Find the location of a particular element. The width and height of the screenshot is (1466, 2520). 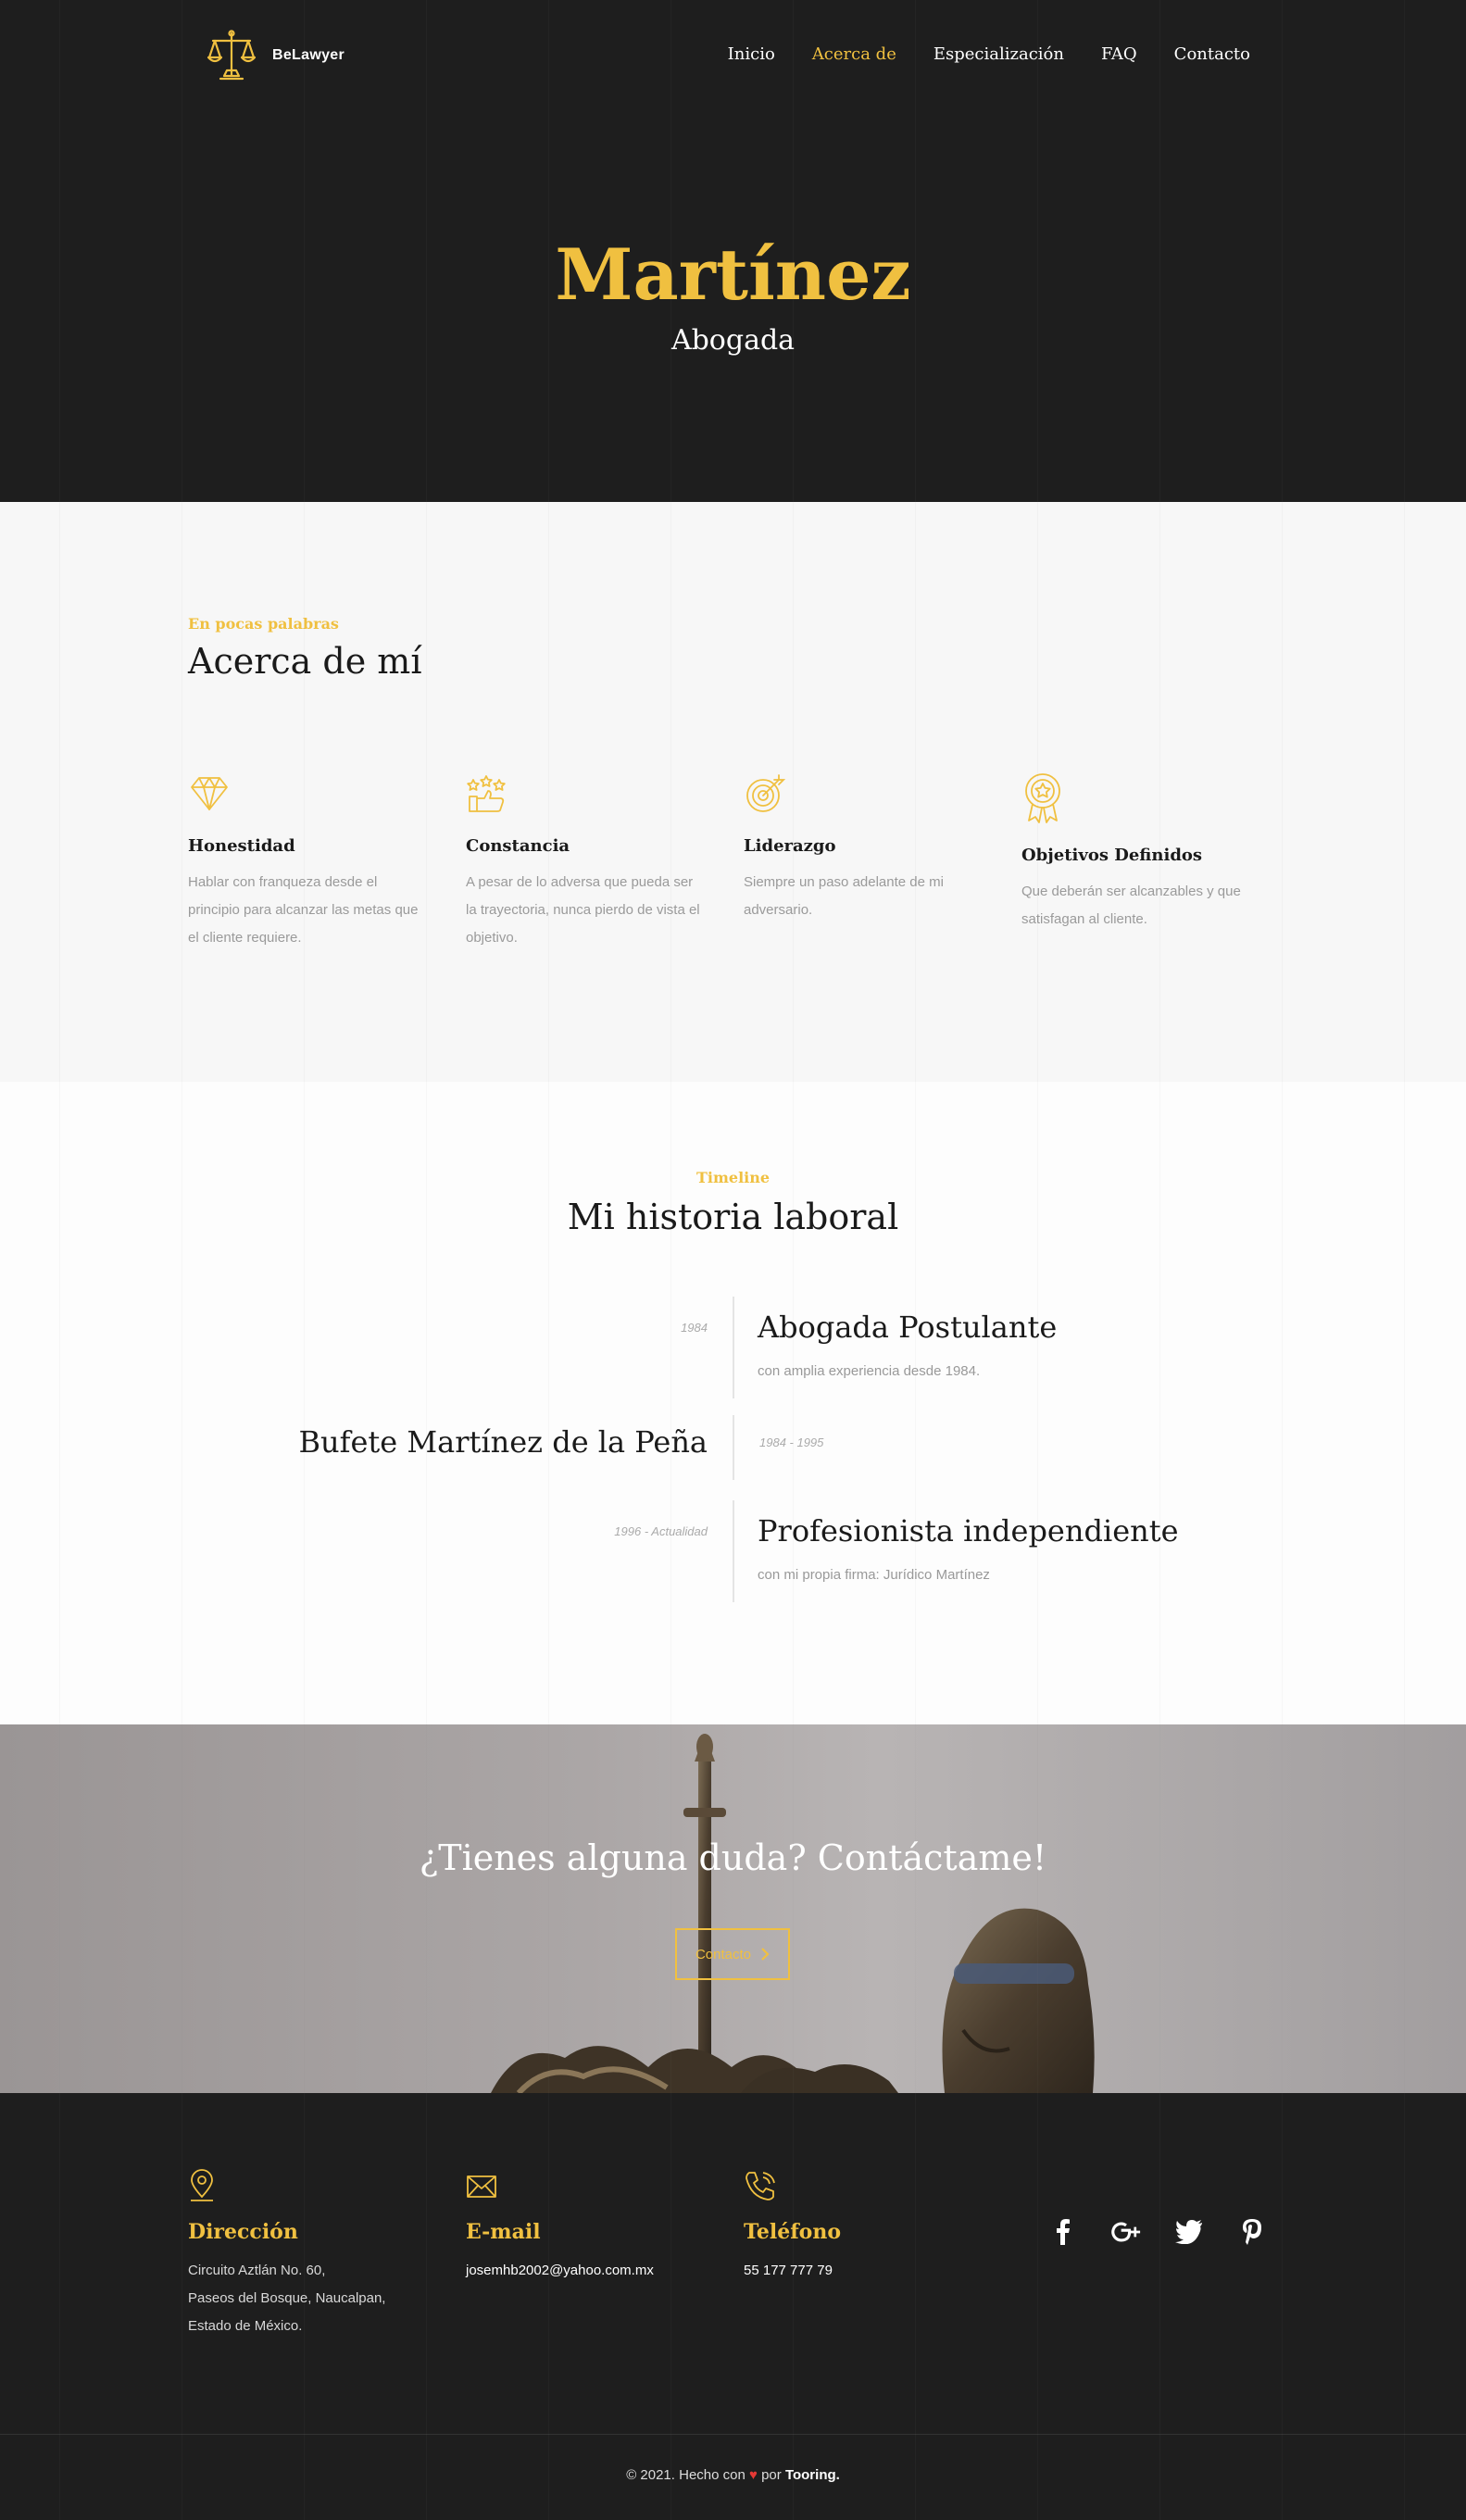

about-eyebrow: En pocas palabras is located at coordinates (264, 624).